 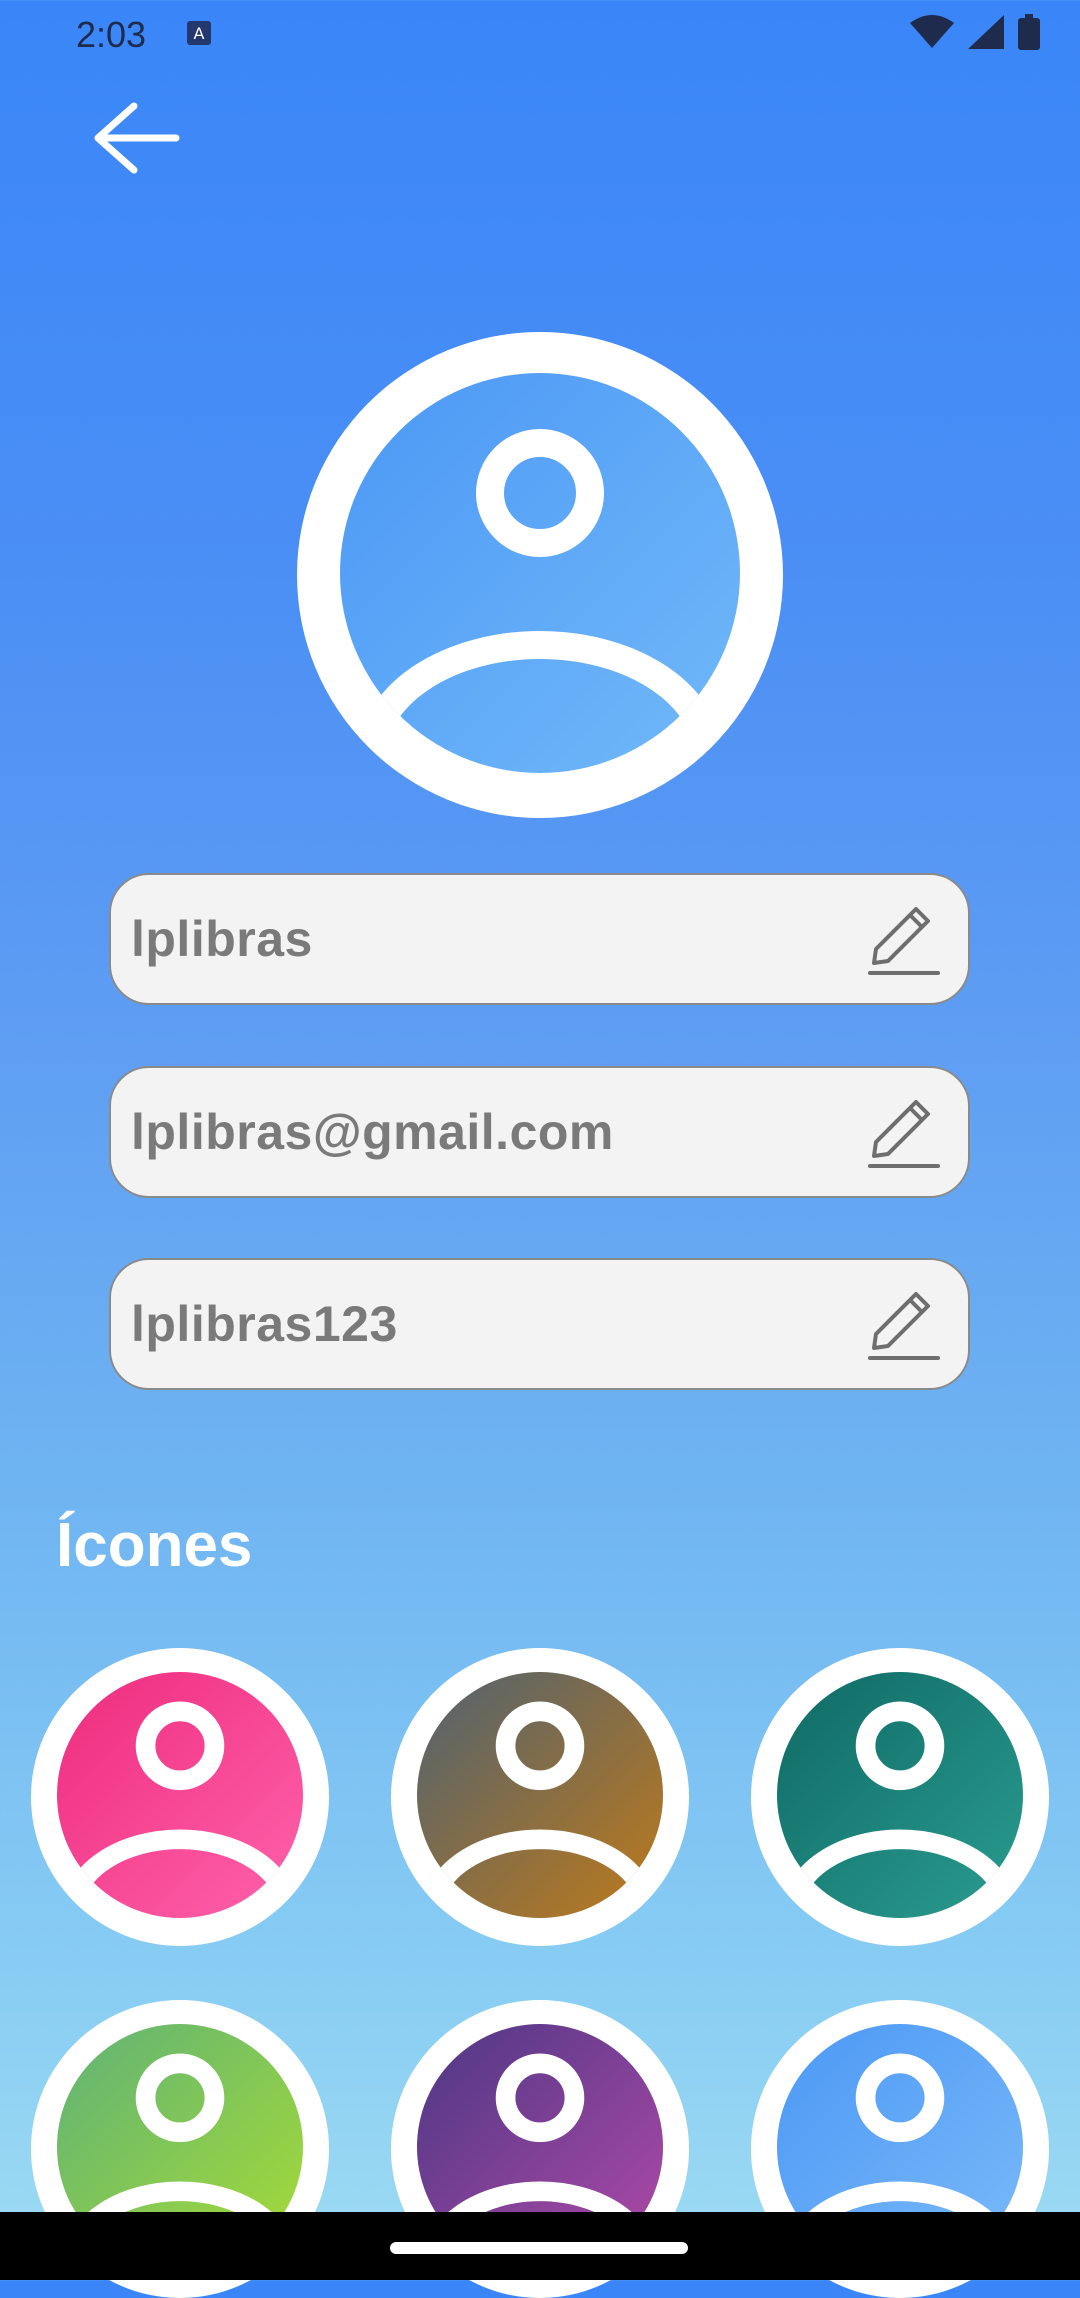 What do you see at coordinates (154, 1545) in the screenshot?
I see `icons-section-title: Ícones` at bounding box center [154, 1545].